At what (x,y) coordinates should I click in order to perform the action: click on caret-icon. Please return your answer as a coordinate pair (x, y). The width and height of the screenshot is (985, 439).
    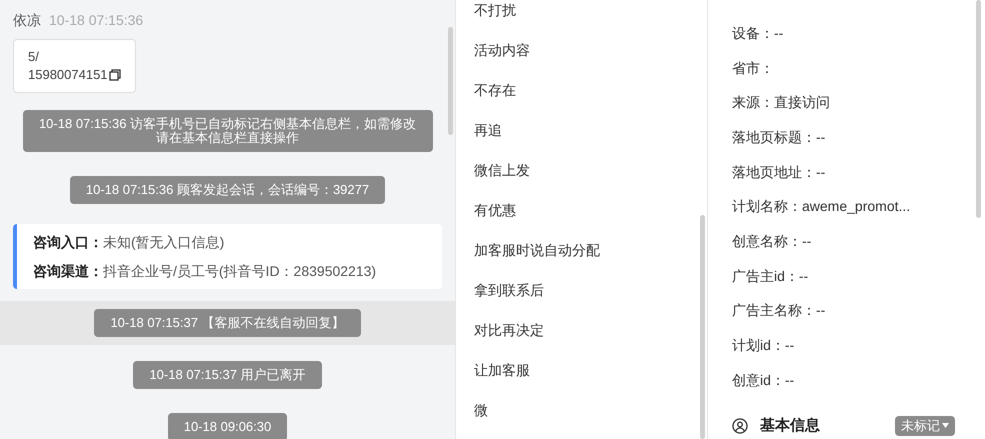
    Looking at the image, I should click on (945, 425).